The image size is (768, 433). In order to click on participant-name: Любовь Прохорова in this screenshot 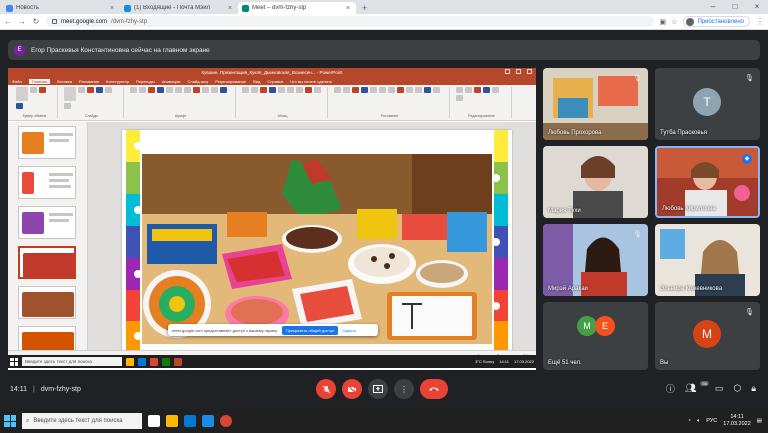, I will do `click(575, 133)`.